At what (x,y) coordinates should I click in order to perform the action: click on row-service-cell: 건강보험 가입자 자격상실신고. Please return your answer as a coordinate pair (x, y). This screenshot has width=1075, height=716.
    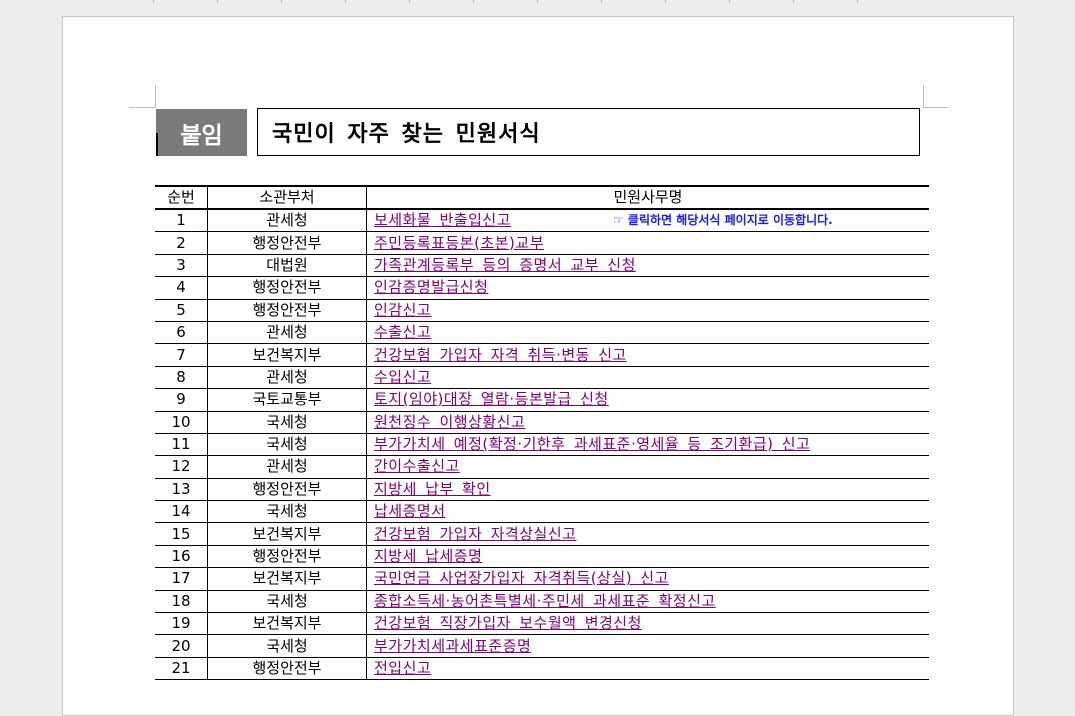
    Looking at the image, I should click on (647, 534).